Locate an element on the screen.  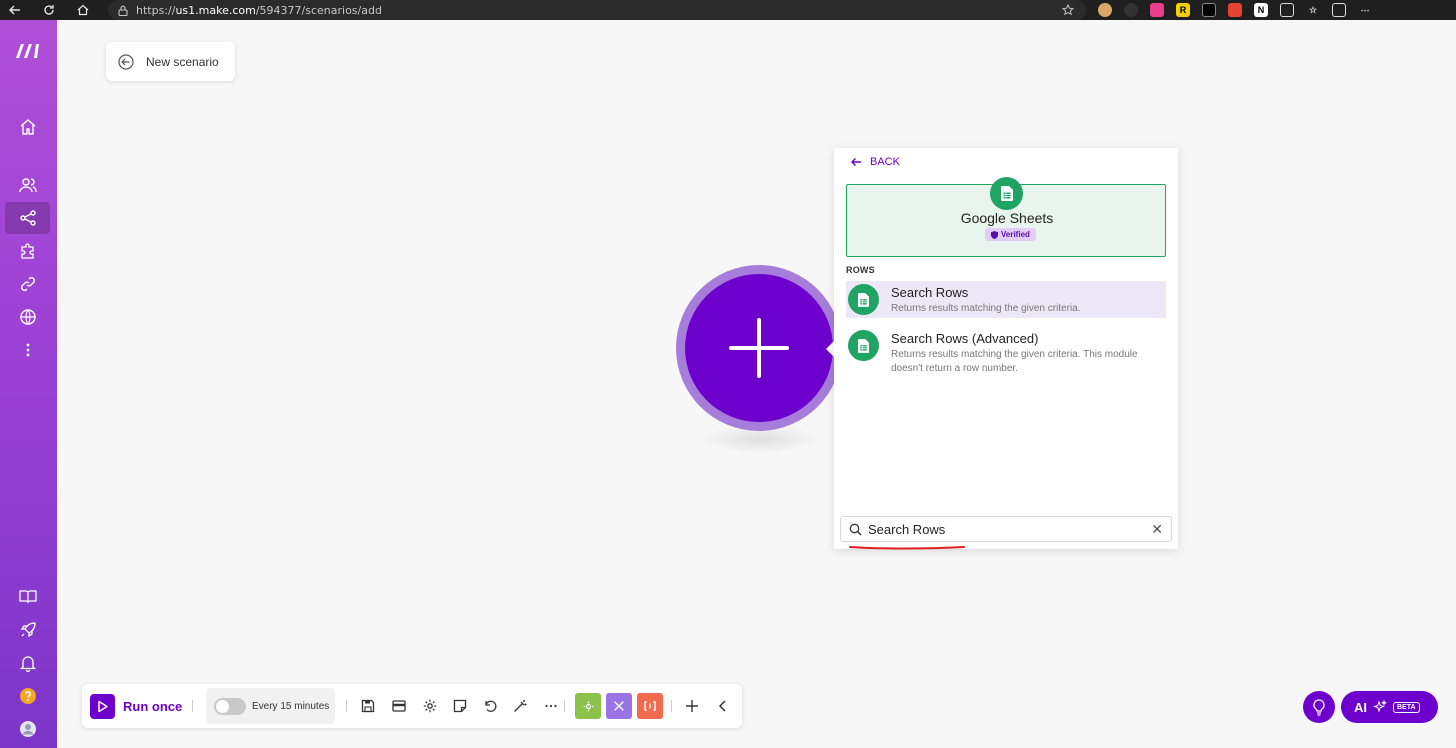
extension-icons: R N ☆ ⋯ is located at coordinates (1235, 10).